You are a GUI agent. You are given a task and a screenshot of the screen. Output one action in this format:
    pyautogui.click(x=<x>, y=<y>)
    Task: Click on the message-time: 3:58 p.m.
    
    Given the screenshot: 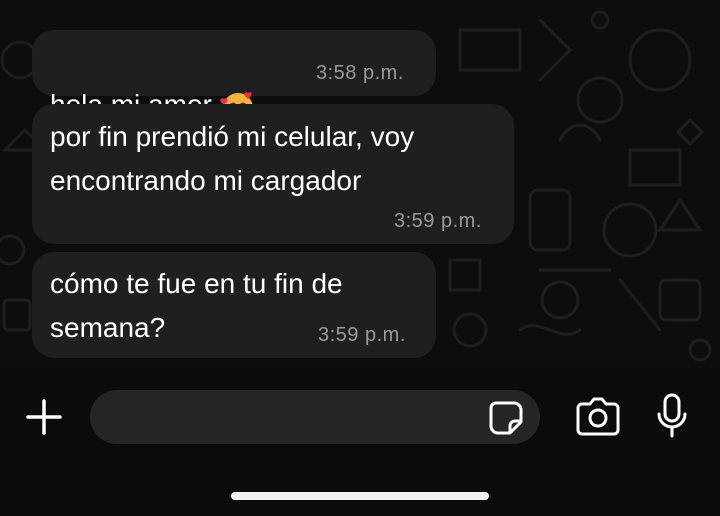 What is the action you would take?
    pyautogui.click(x=360, y=73)
    